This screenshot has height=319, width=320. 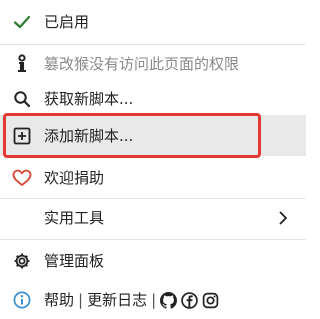 I want to click on dashboard-item: 管理面板, so click(x=153, y=261).